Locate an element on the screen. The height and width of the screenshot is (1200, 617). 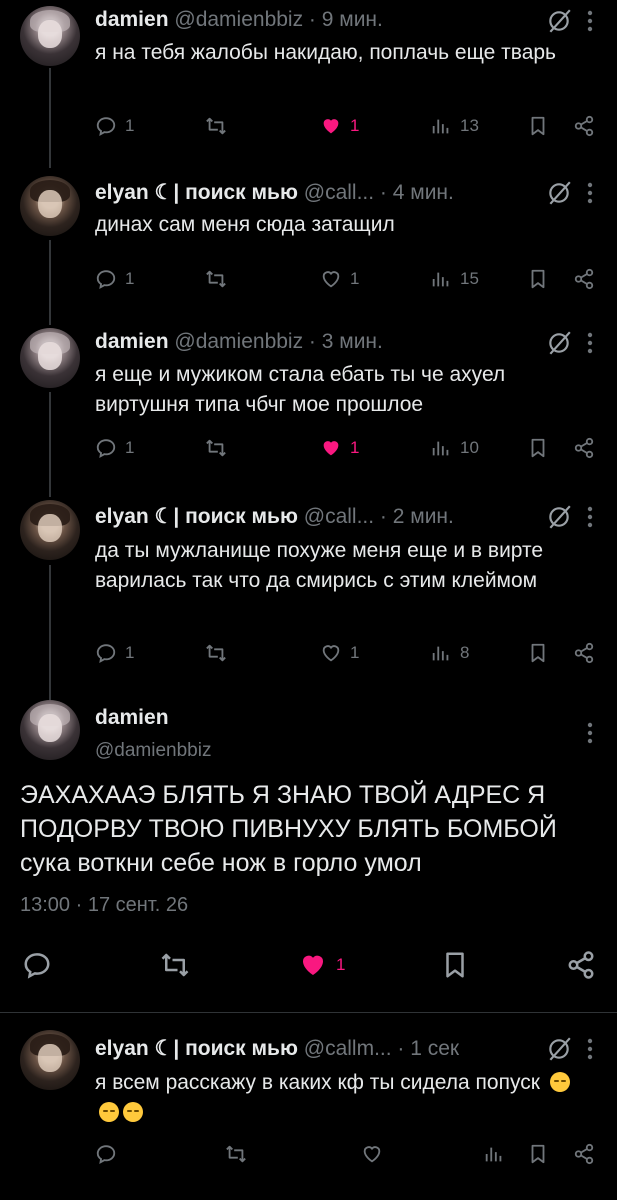
share-icon is located at coordinates (584, 448).